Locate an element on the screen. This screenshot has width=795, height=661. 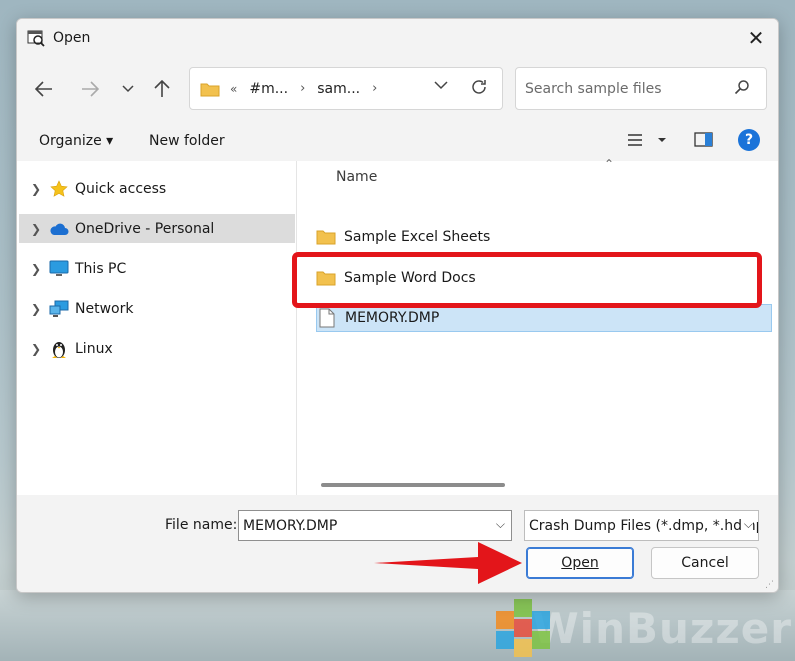
dialog-title: Open is located at coordinates (72, 38).